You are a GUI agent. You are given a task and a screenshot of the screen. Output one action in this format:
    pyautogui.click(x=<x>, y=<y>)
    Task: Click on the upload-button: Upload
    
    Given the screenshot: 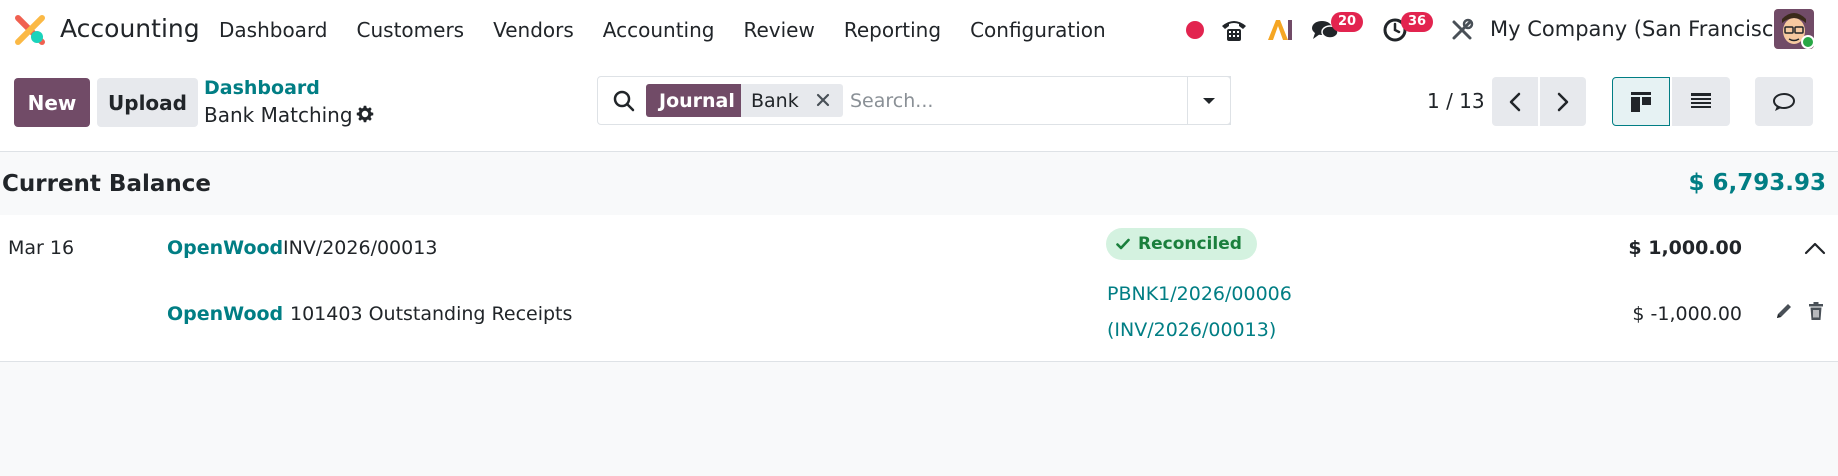 What is the action you would take?
    pyautogui.click(x=147, y=102)
    